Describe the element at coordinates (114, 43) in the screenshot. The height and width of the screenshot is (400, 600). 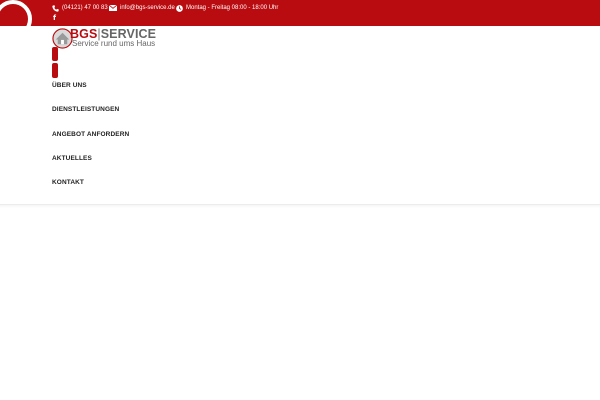
I see `logo-tagline: Service rund ums Haus` at that location.